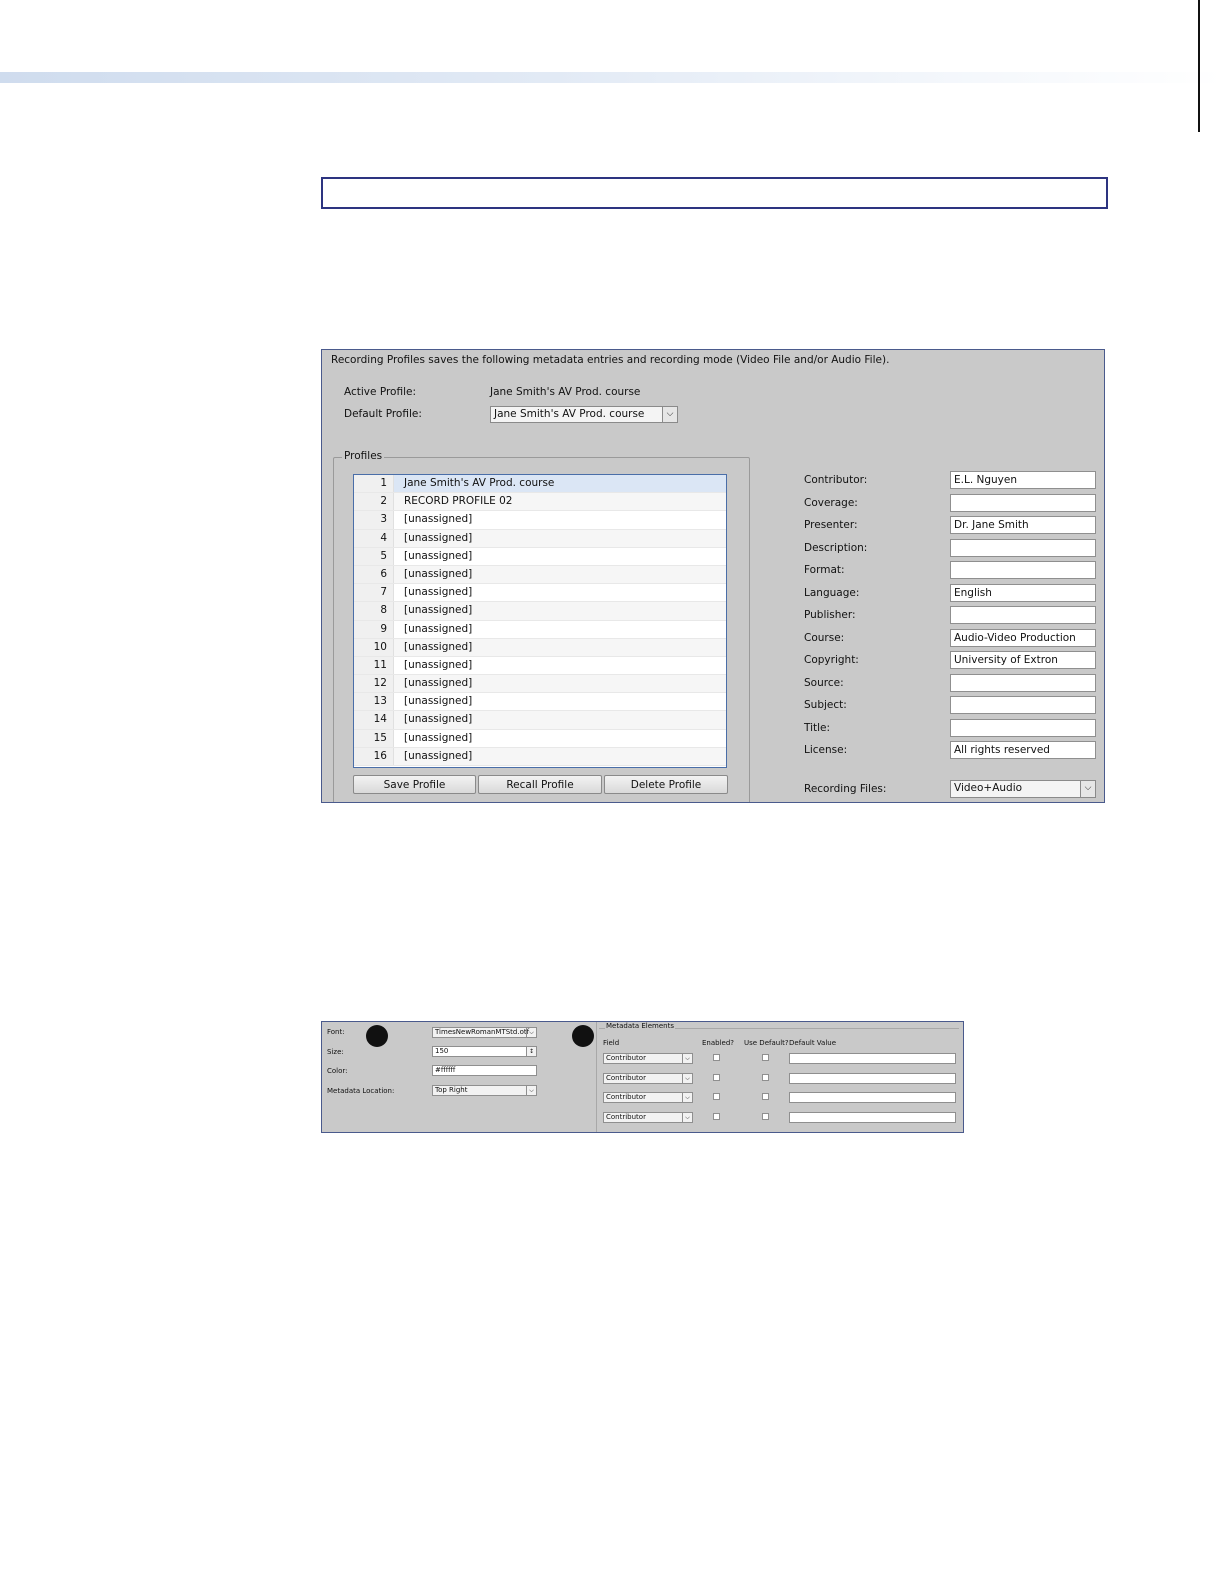 This screenshot has height=1584, width=1224. Describe the element at coordinates (540, 538) in the screenshot. I see `profile-row: 4 [unassigned]` at that location.